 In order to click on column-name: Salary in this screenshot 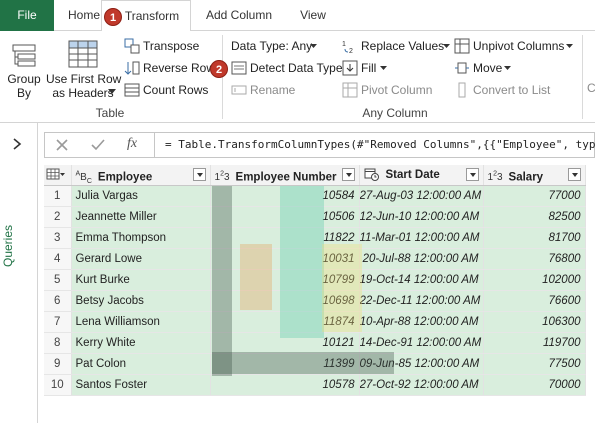, I will do `click(526, 177)`.